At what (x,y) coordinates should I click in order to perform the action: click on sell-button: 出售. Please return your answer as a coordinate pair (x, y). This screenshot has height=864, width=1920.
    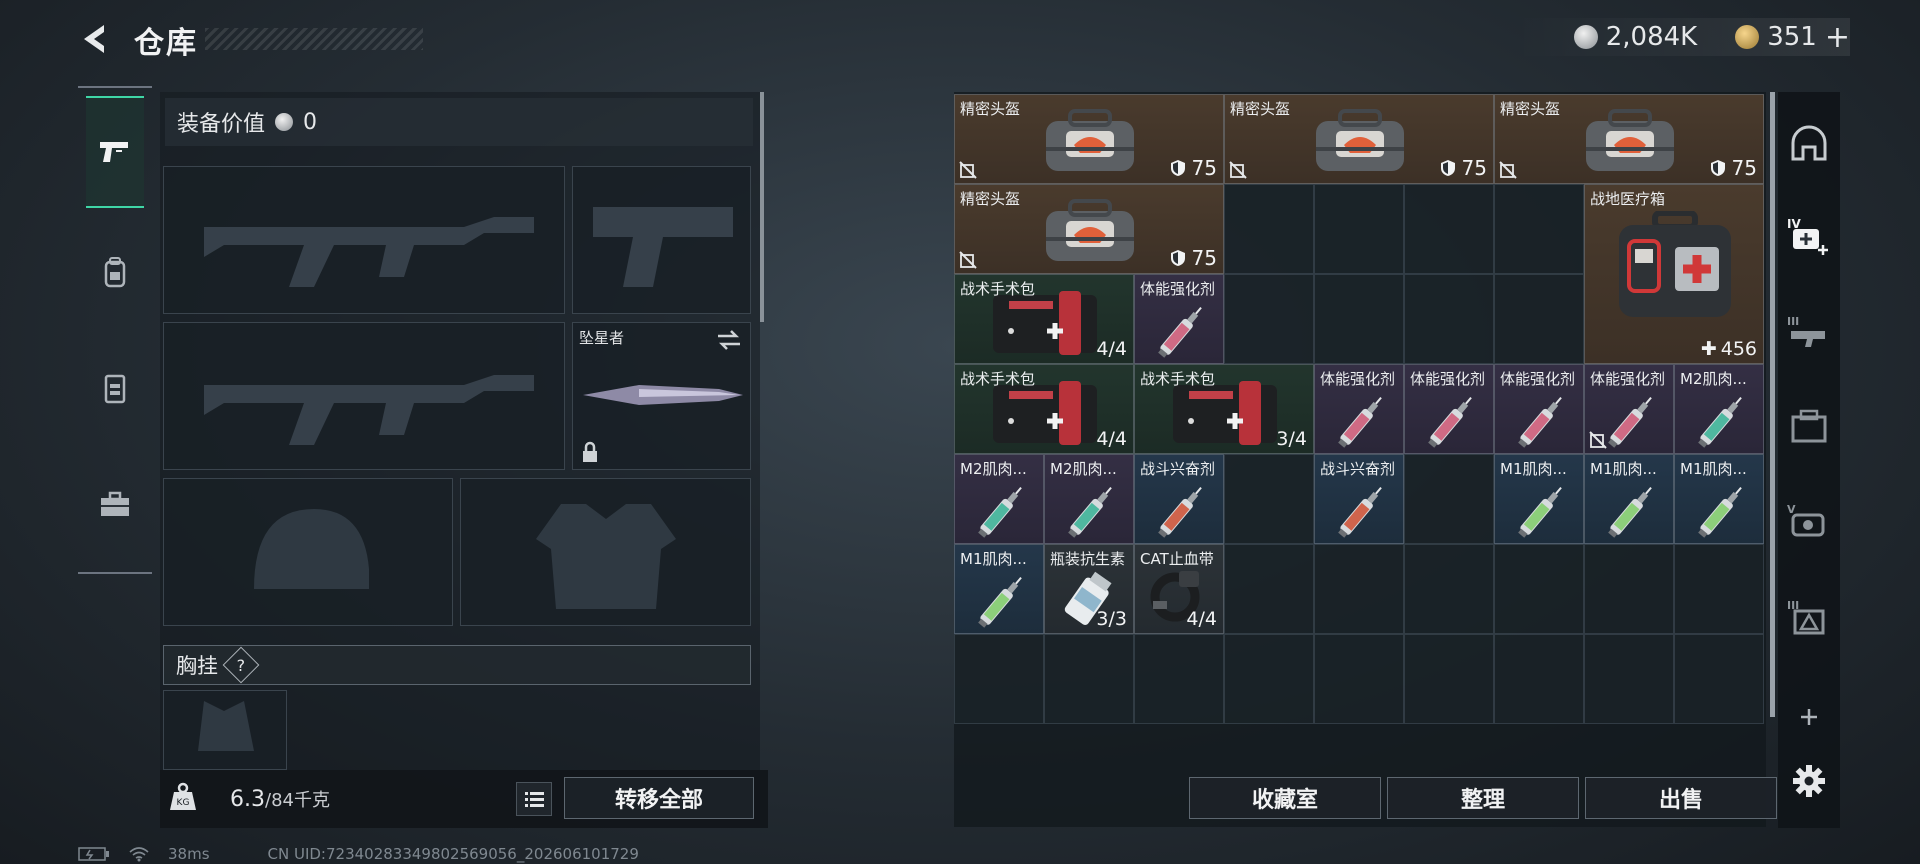
    Looking at the image, I should click on (1681, 798).